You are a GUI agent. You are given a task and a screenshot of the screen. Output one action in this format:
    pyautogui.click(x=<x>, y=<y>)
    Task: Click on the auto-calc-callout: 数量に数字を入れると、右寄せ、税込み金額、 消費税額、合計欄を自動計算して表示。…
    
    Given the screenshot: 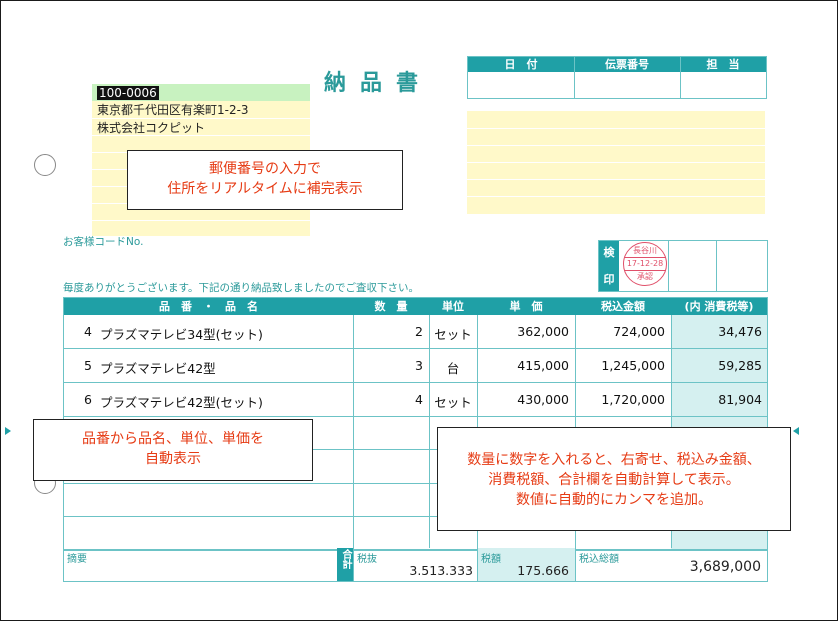 What is the action you would take?
    pyautogui.click(x=614, y=479)
    